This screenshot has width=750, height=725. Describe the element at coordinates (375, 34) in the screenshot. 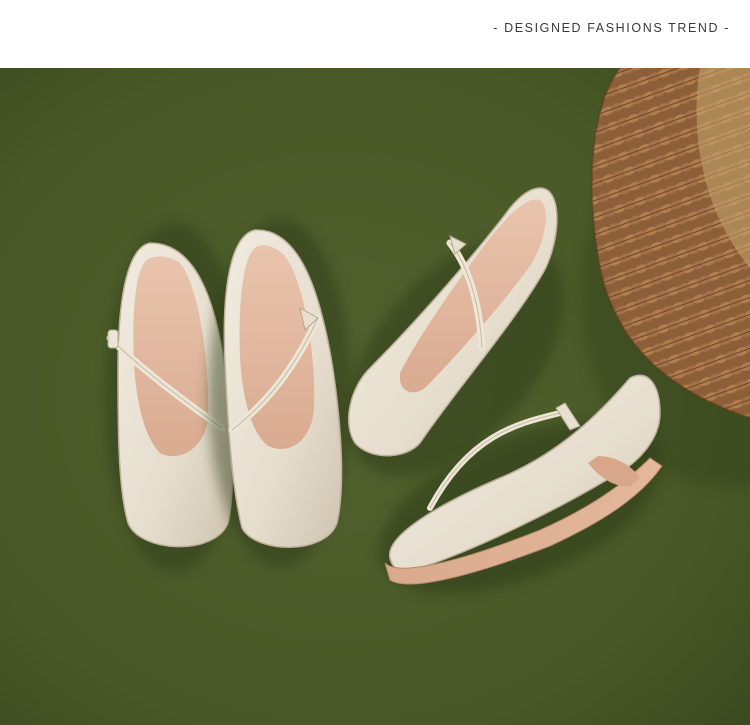

I see `header-banner: - DESIGNED FASHIONS TREND -` at that location.